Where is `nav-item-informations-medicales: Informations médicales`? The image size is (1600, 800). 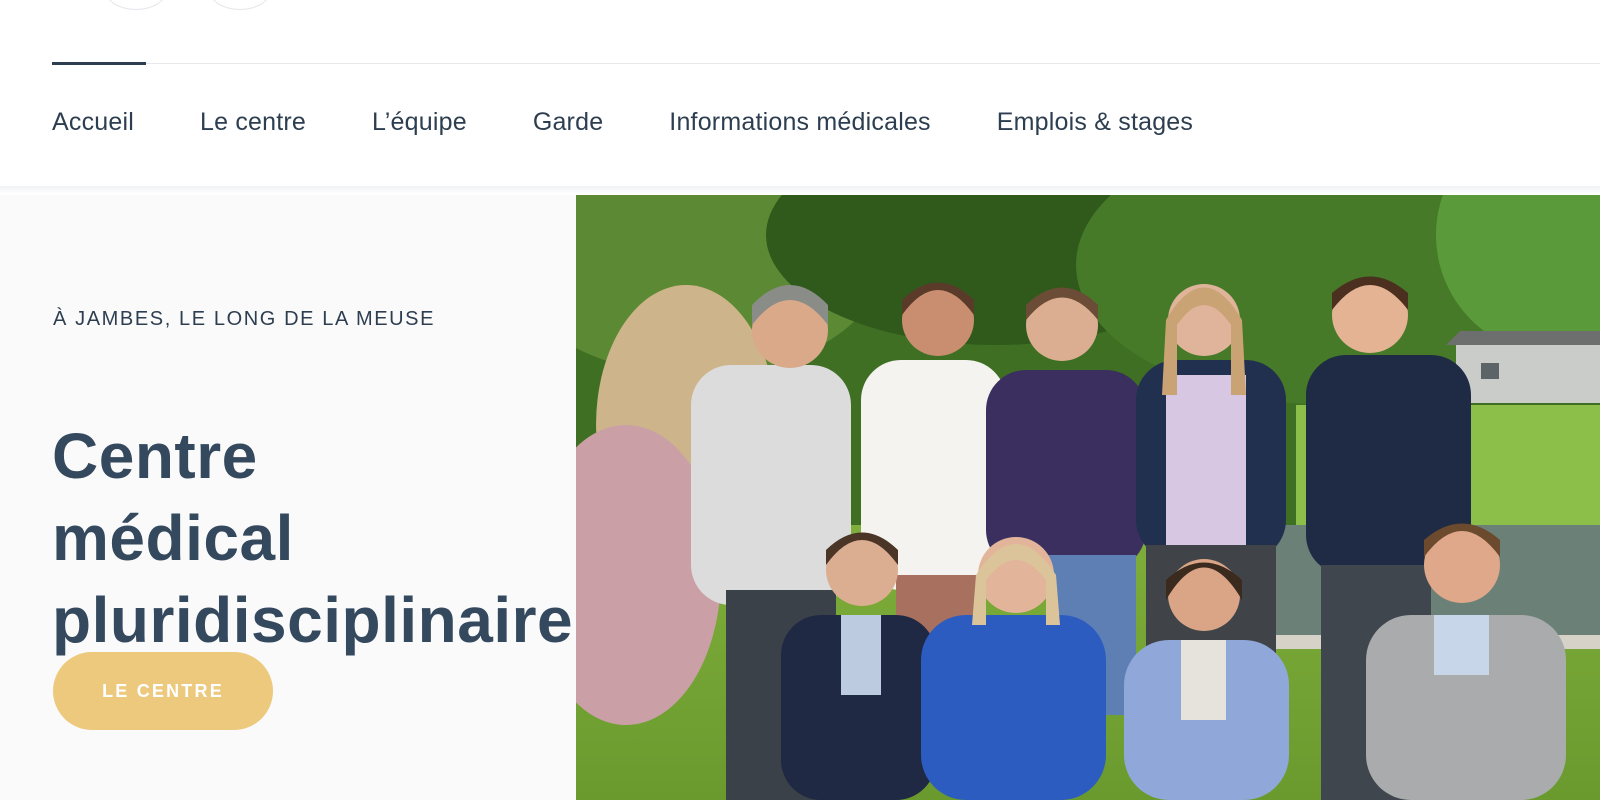 nav-item-informations-medicales: Informations médicales is located at coordinates (799, 122).